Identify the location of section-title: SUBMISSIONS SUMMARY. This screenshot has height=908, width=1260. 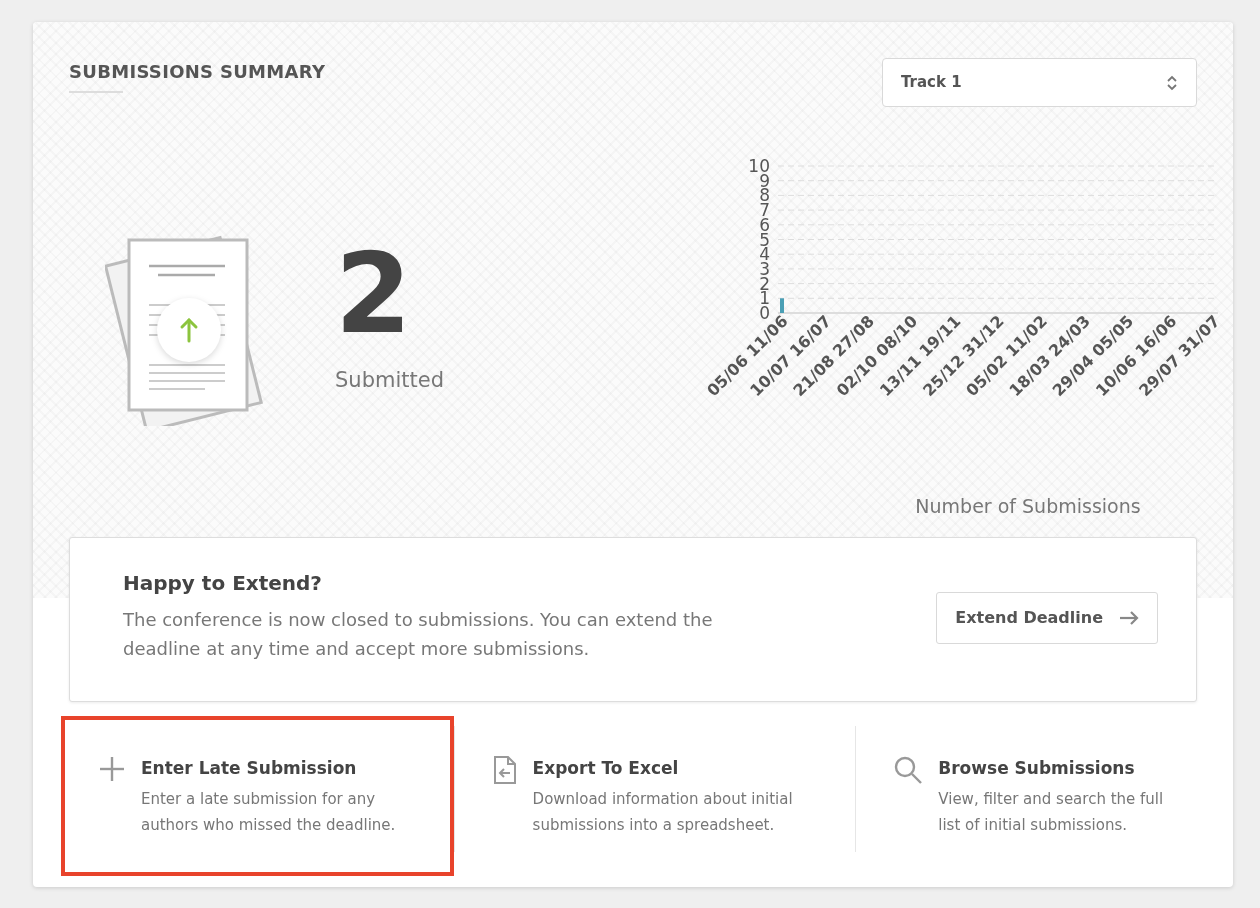
(197, 72).